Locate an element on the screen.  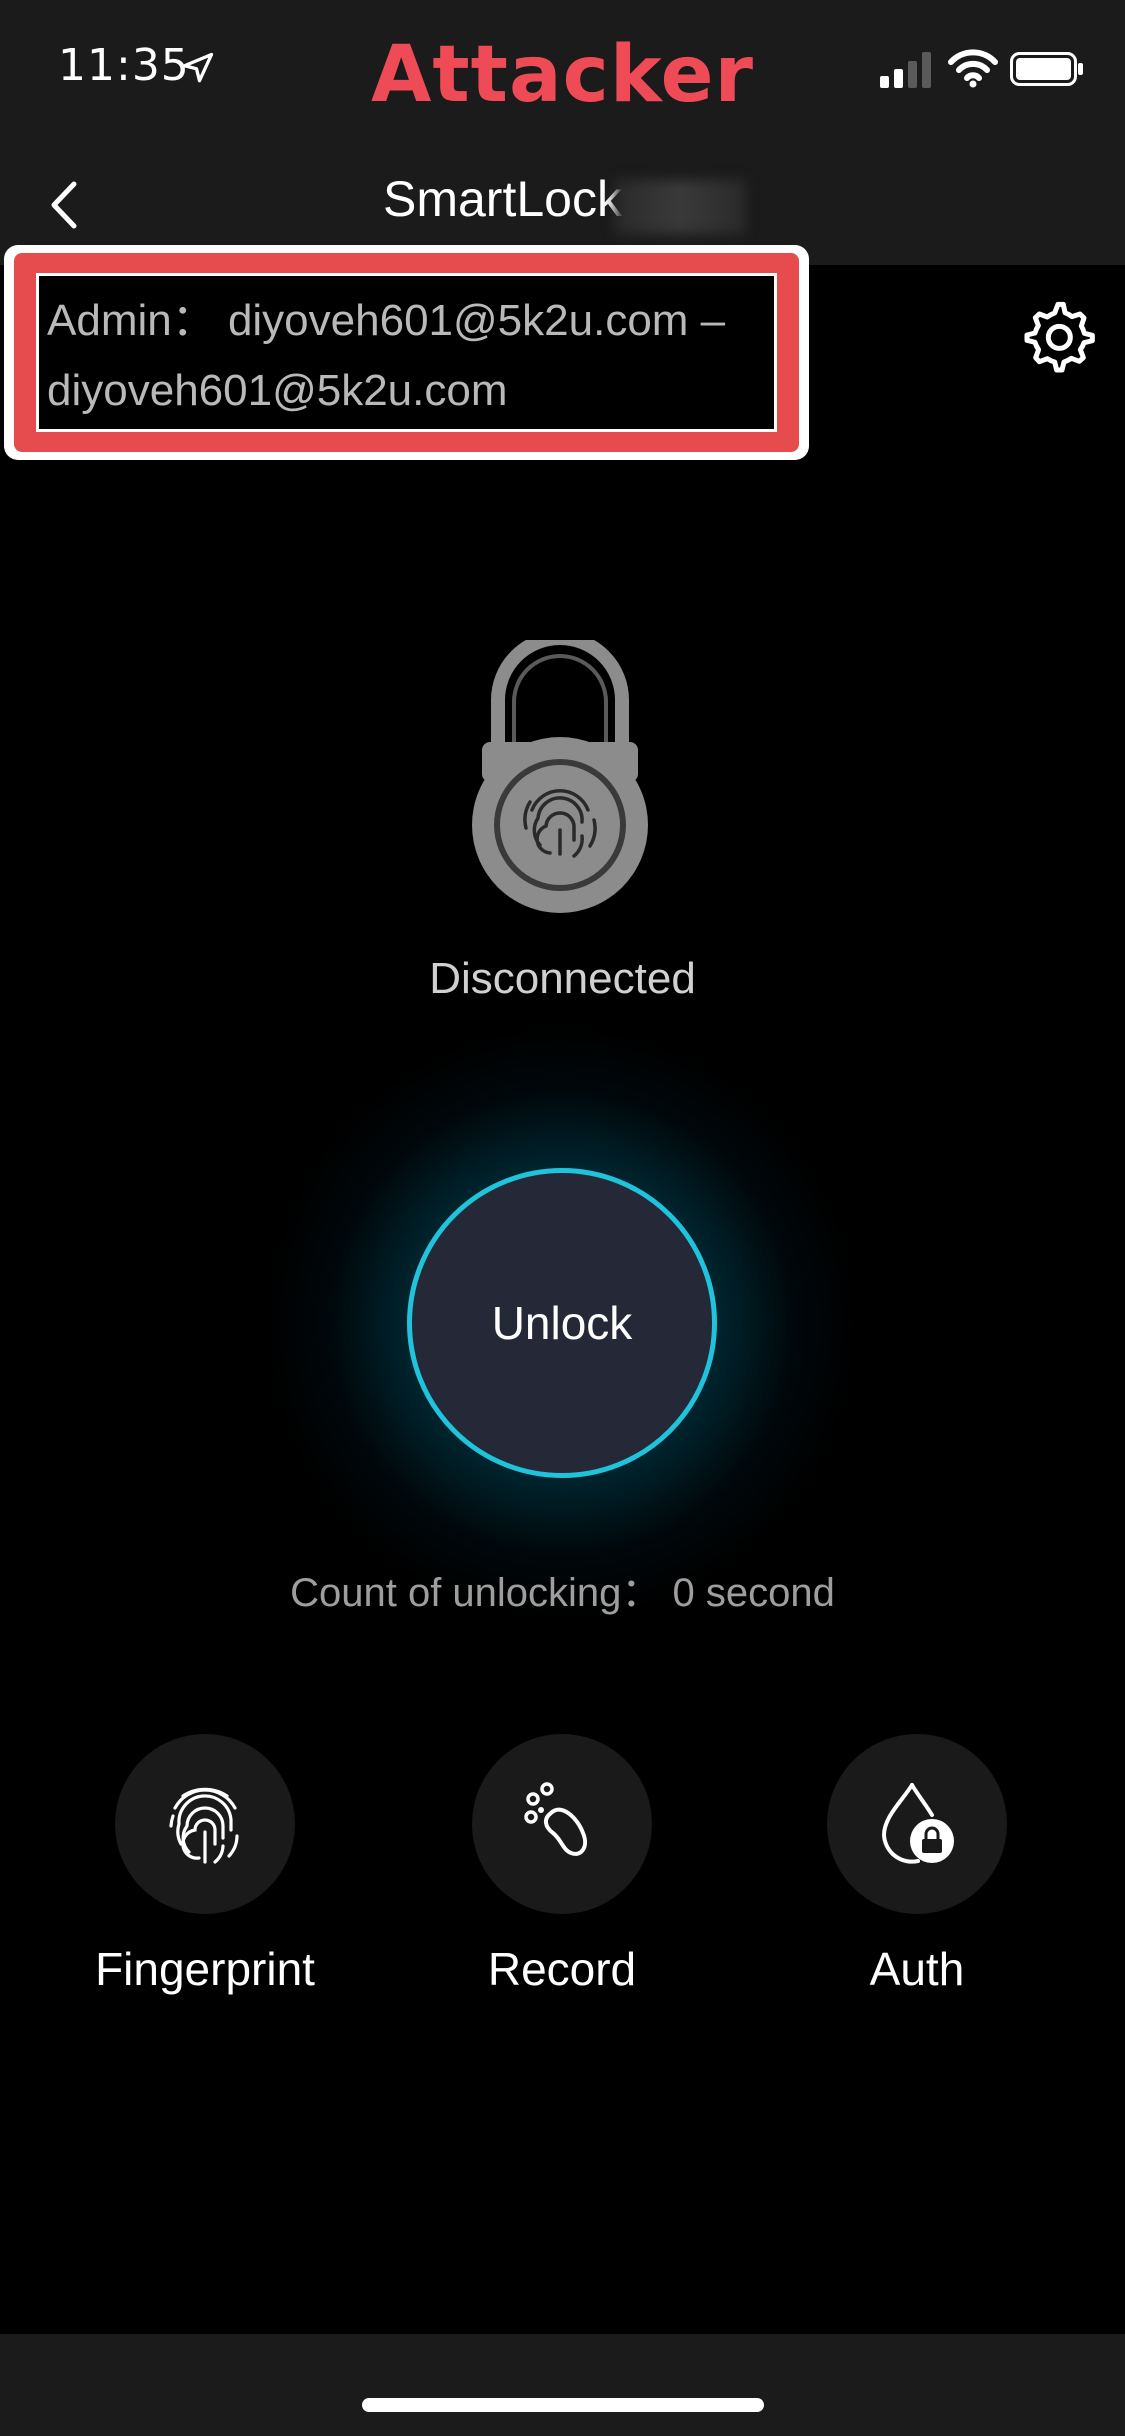
status-bar: 11:35 Attacker is located at coordinates (562, 70).